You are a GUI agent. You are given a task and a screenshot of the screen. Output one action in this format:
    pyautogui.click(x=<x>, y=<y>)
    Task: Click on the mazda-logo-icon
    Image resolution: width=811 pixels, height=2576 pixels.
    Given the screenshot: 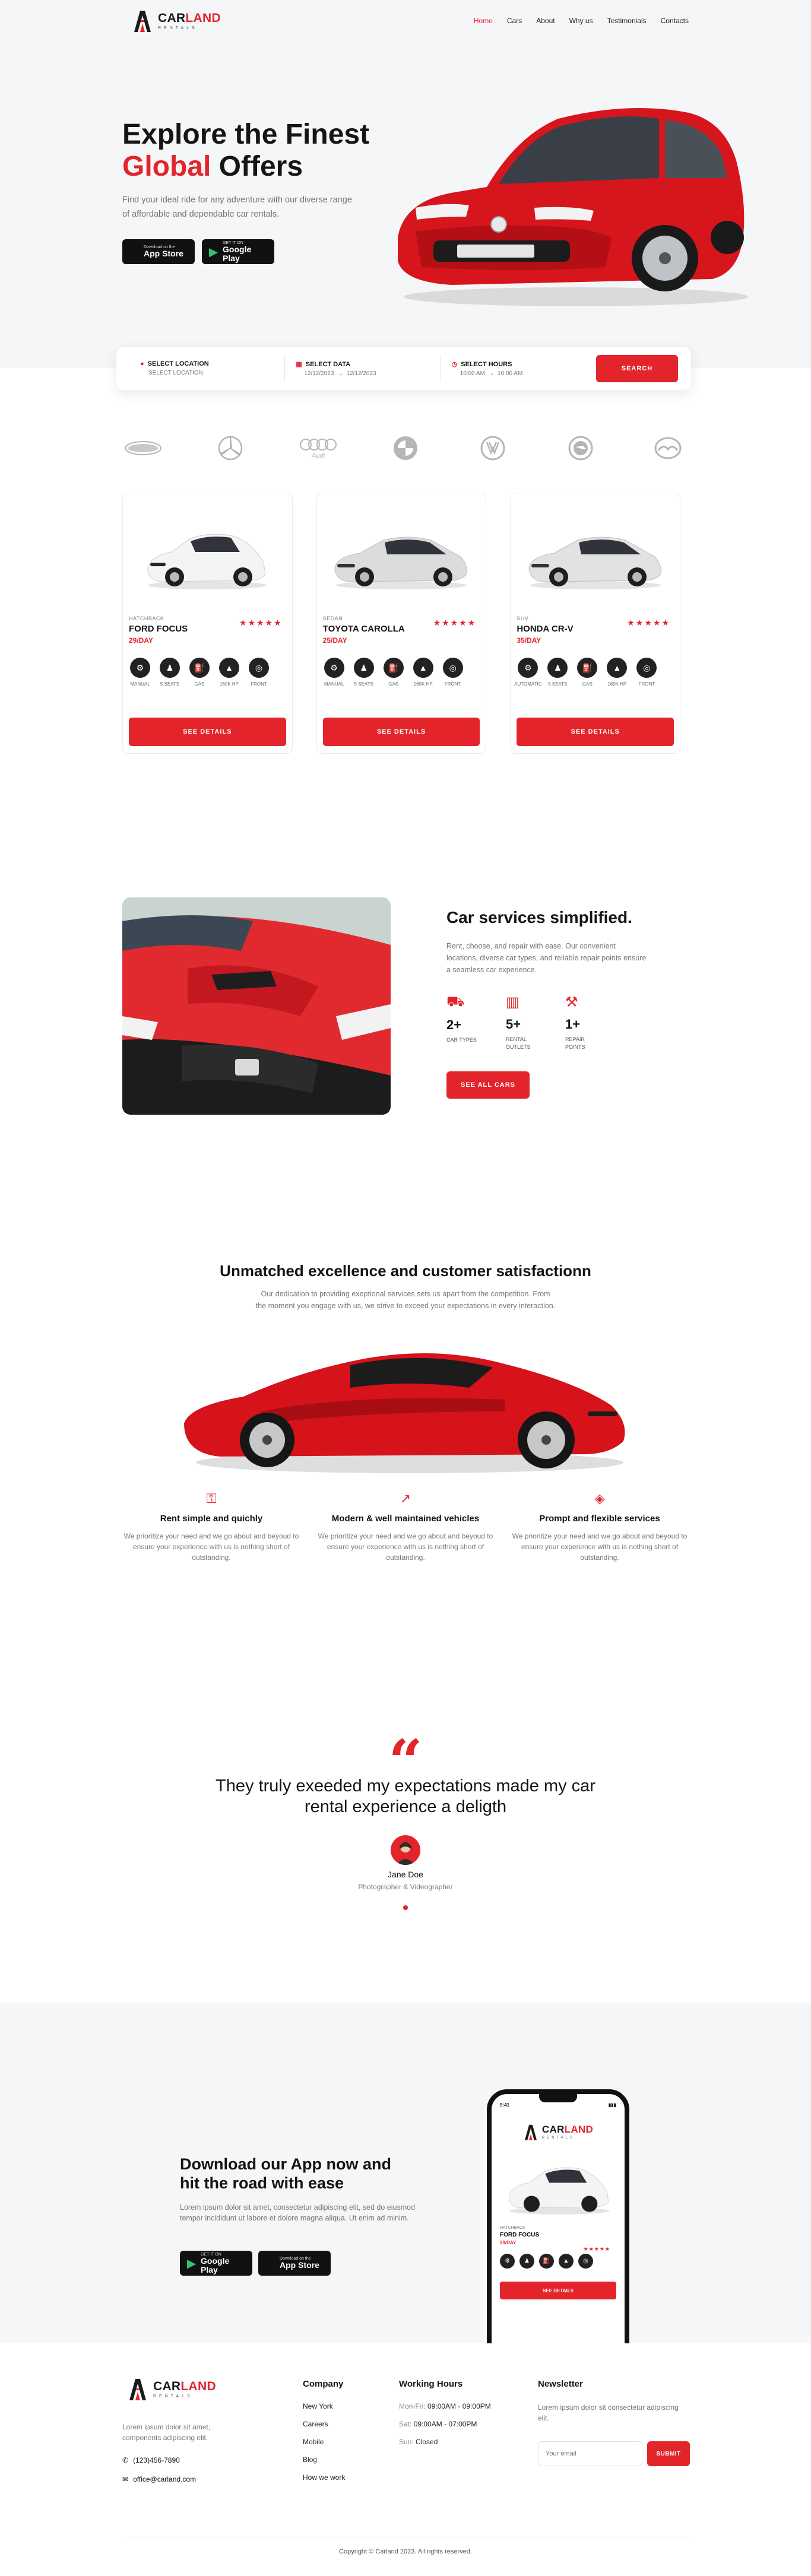 What is the action you would take?
    pyautogui.click(x=668, y=448)
    